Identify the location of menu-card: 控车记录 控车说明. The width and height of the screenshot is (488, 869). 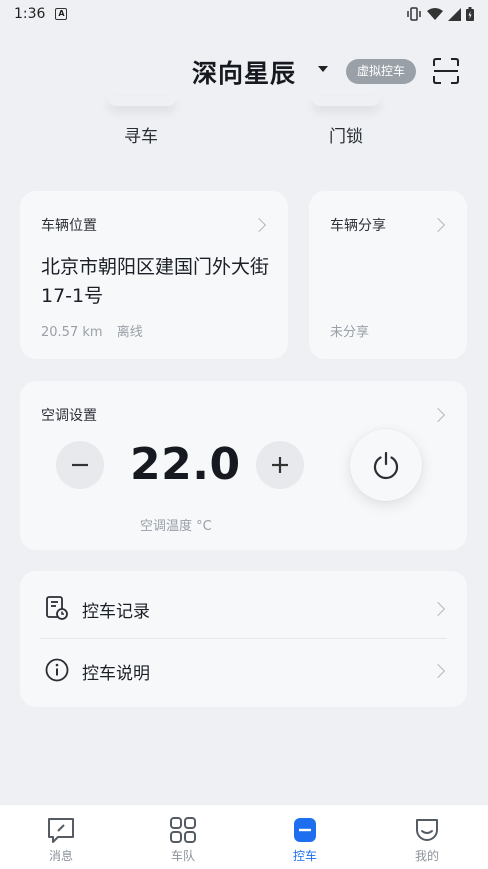
(243, 639).